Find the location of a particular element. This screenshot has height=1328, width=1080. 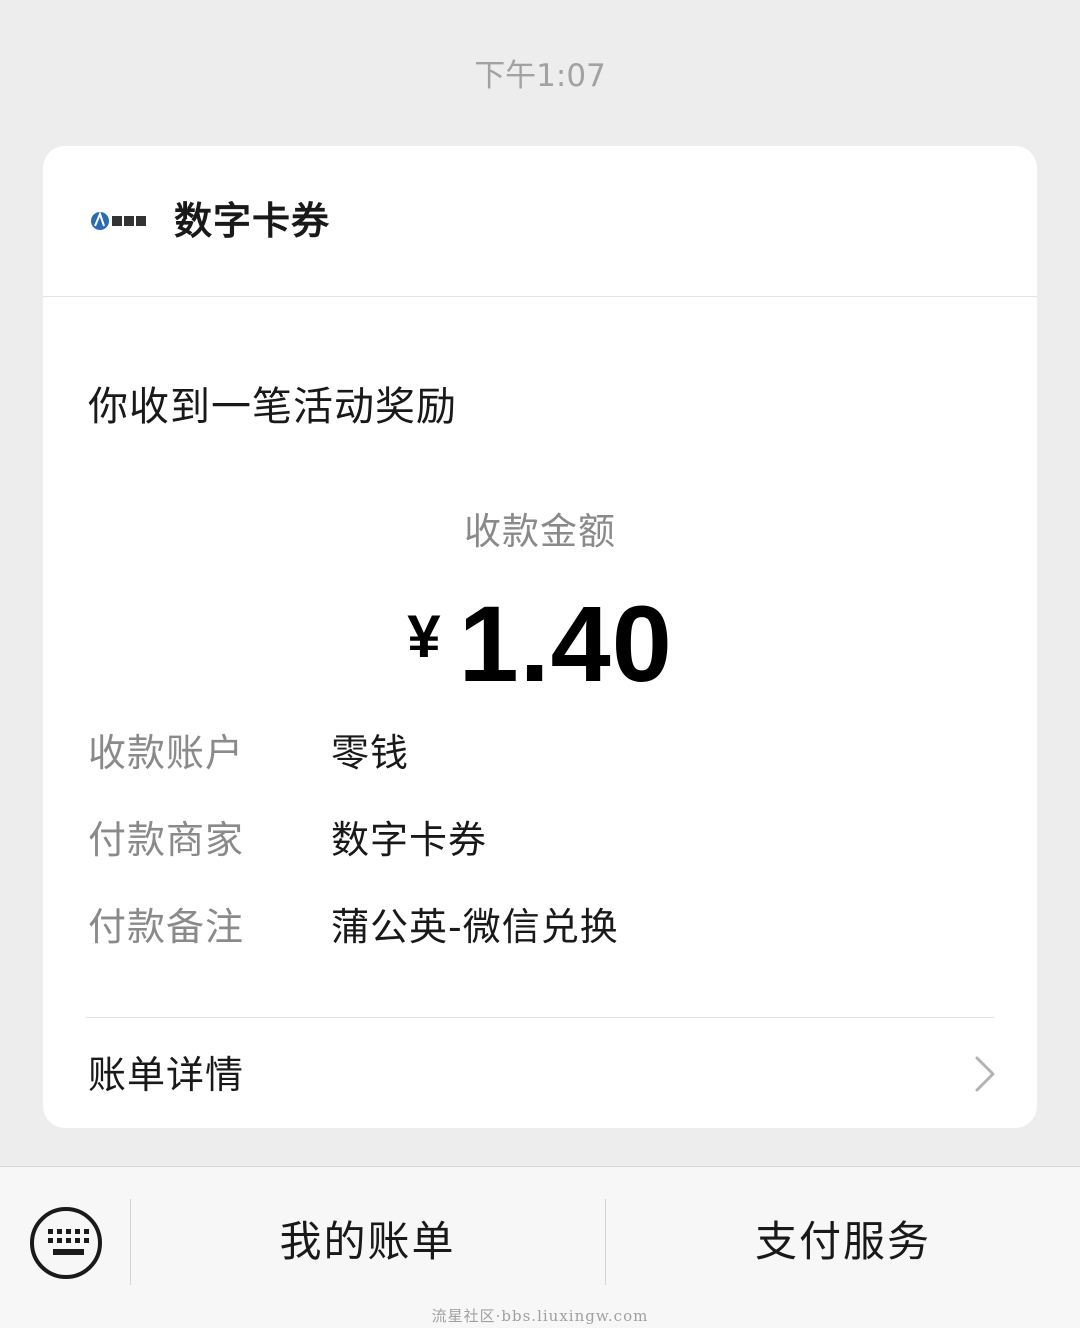

detail-label: 收款账户 is located at coordinates (166, 753).